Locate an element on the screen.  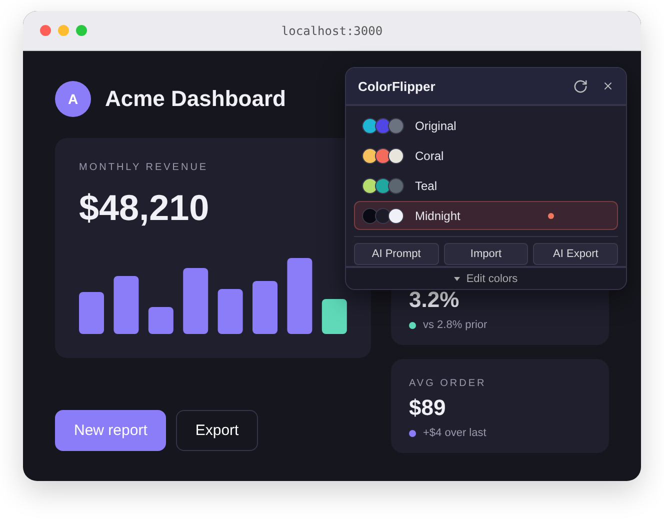
reset-icon is located at coordinates (580, 86).